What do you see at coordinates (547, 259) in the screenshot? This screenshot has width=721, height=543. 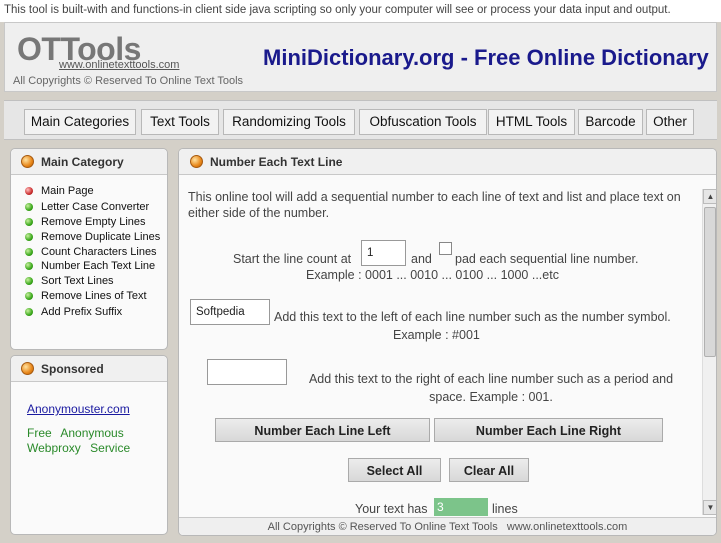 I see `pad-label: pad each sequential line number.` at bounding box center [547, 259].